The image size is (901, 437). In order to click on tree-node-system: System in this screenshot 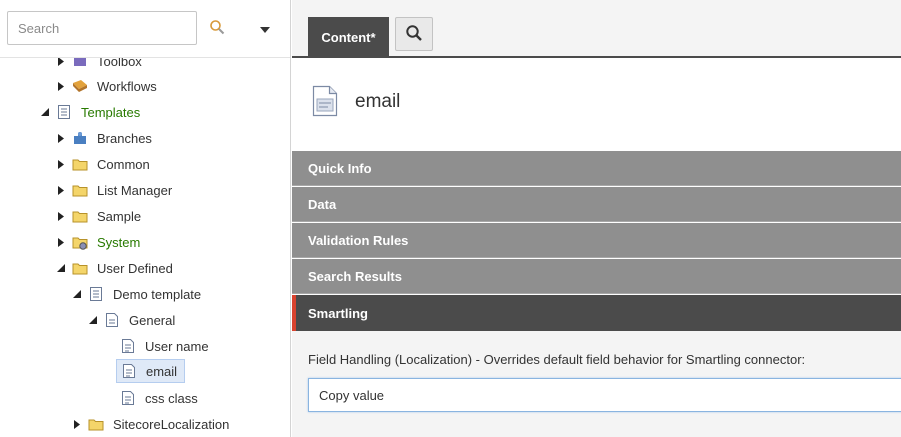, I will do `click(99, 242)`.